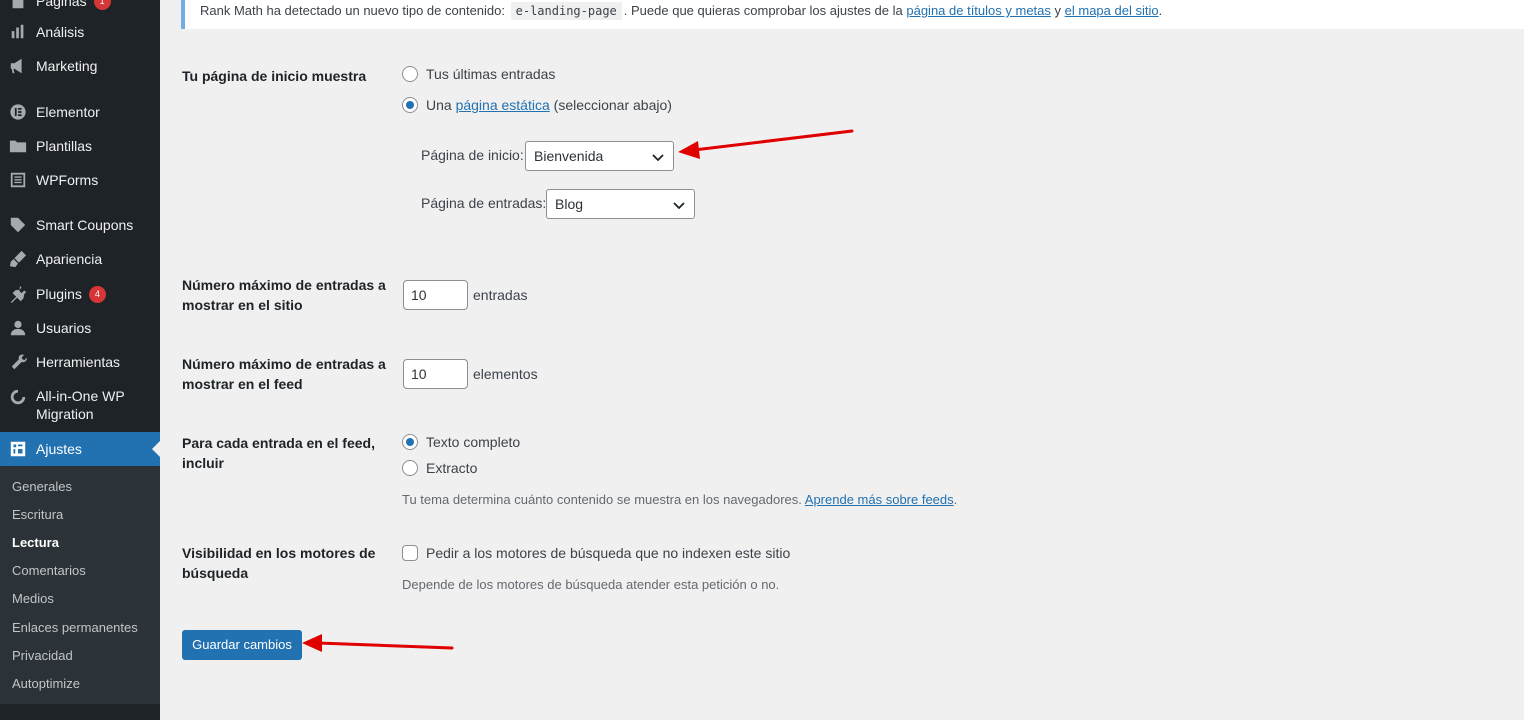  What do you see at coordinates (569, 204) in the screenshot?
I see `posts-page-select-value: Blog` at bounding box center [569, 204].